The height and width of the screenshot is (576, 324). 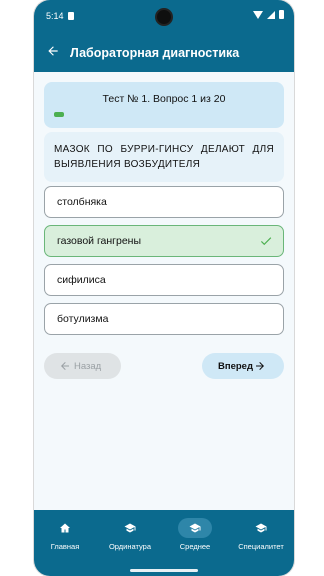 I want to click on nav-label: Среднее, so click(x=195, y=546).